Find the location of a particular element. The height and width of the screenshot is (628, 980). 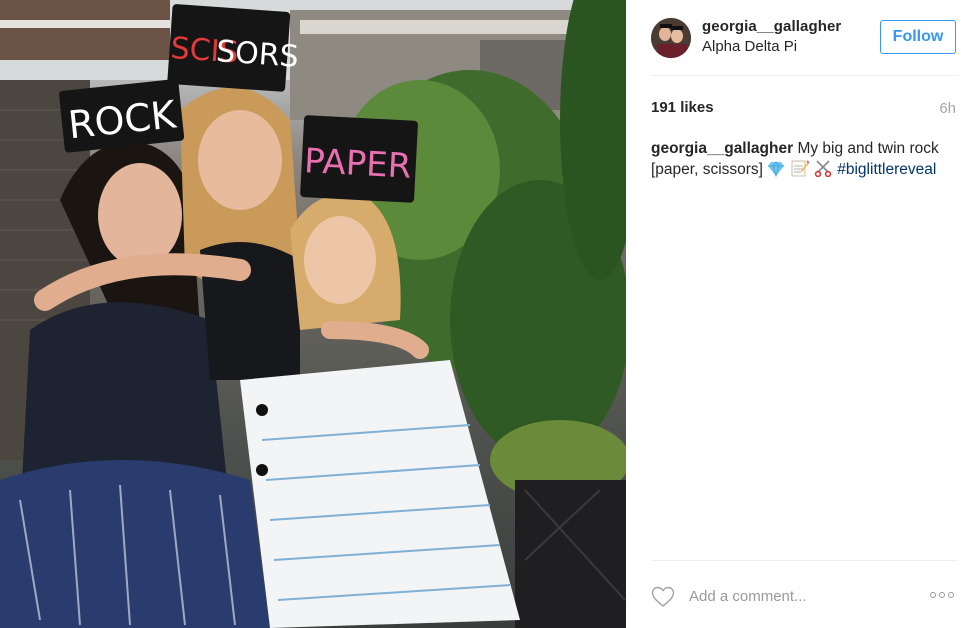

likes-row: 191 likes 6h is located at coordinates (804, 109).